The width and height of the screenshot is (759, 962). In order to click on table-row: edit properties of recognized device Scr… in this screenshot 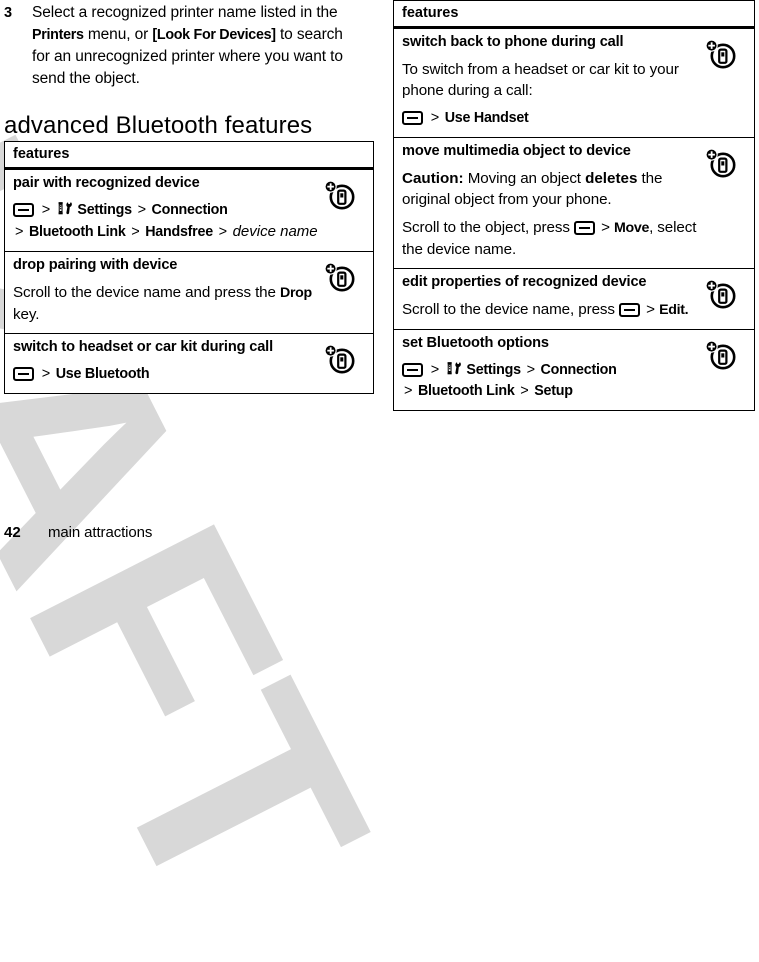, I will do `click(574, 299)`.